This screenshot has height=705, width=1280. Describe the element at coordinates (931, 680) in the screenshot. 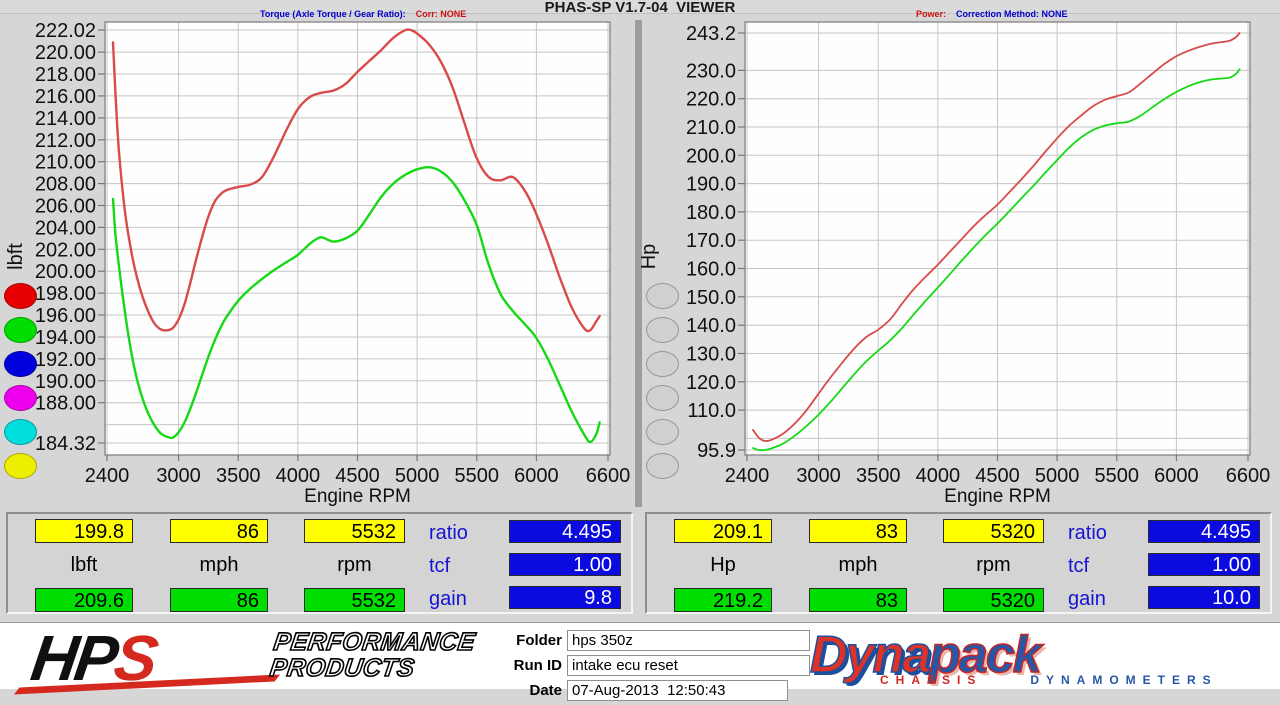

I see `dynapack-chassis-label: CHASSIS` at that location.